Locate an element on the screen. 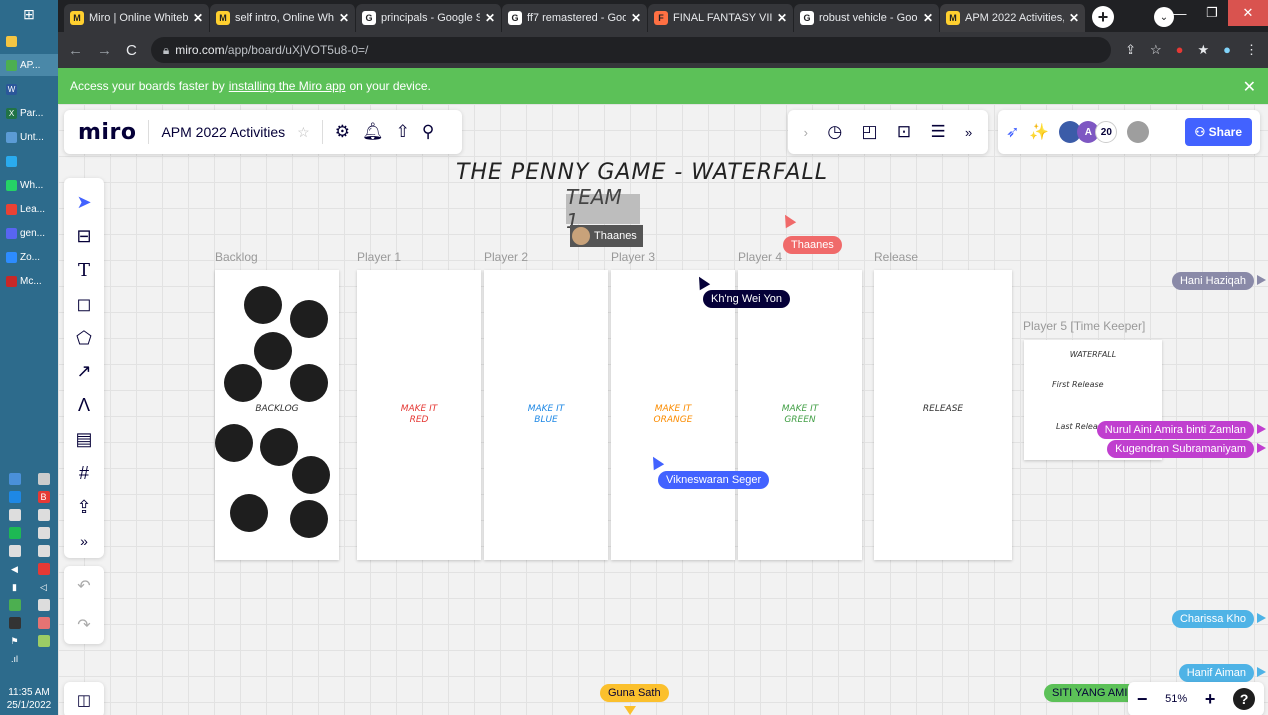  avatar is located at coordinates (1138, 132).